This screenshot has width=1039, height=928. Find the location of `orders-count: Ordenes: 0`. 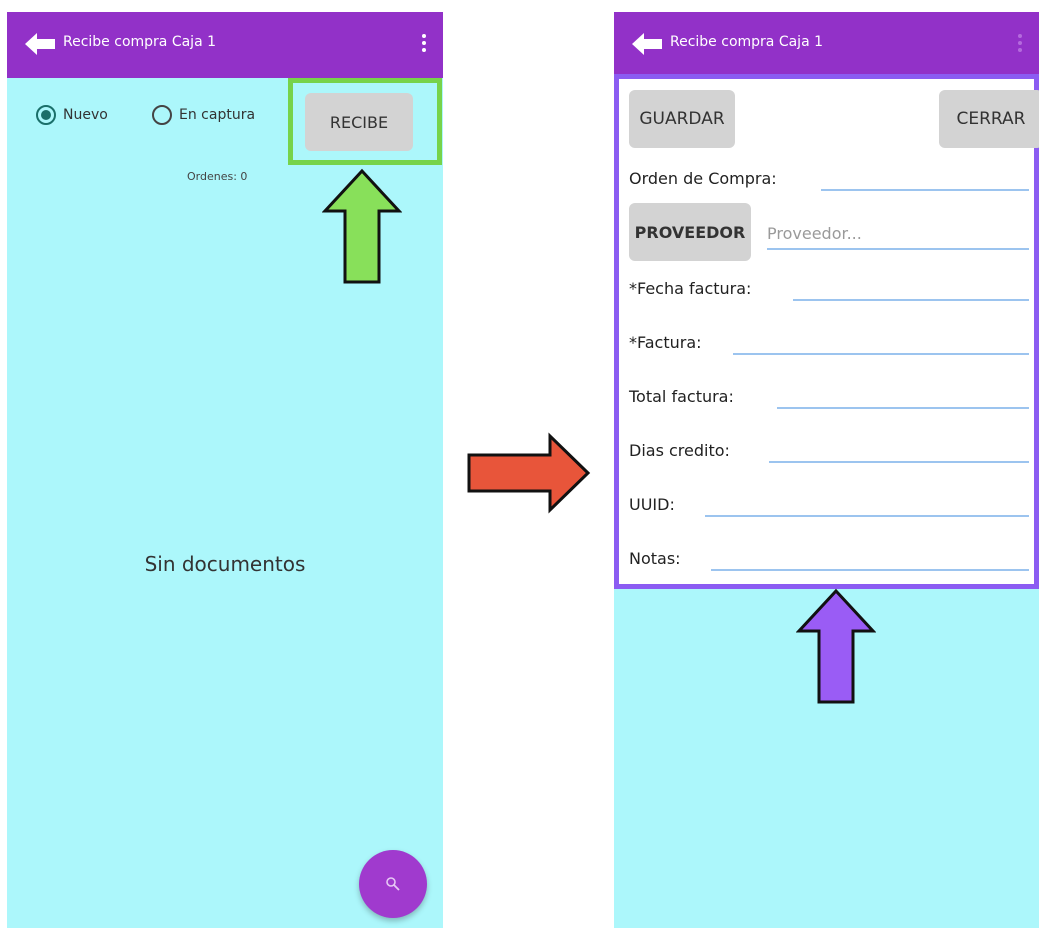

orders-count: Ordenes: 0 is located at coordinates (217, 176).